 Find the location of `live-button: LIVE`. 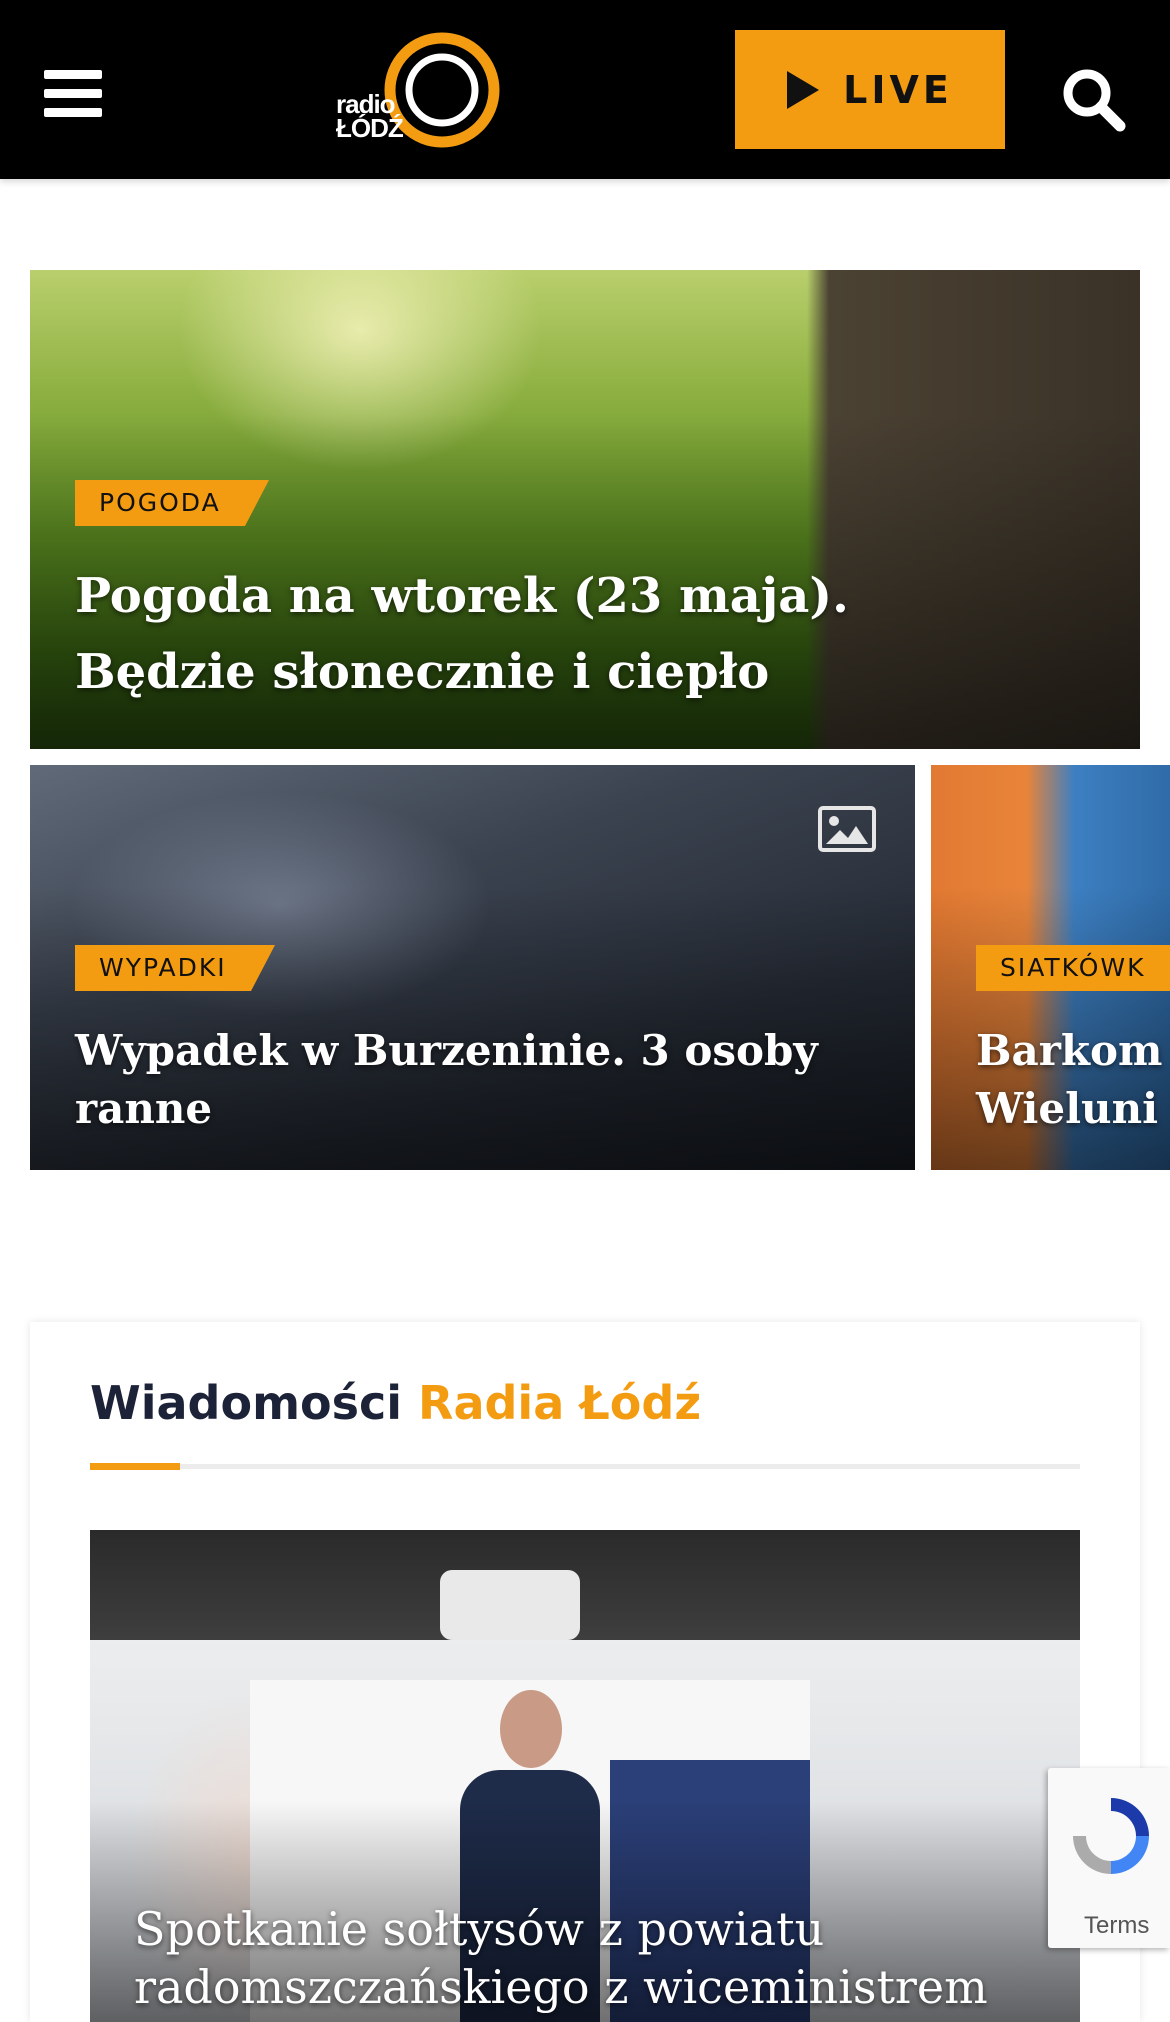

live-button: LIVE is located at coordinates (870, 89).